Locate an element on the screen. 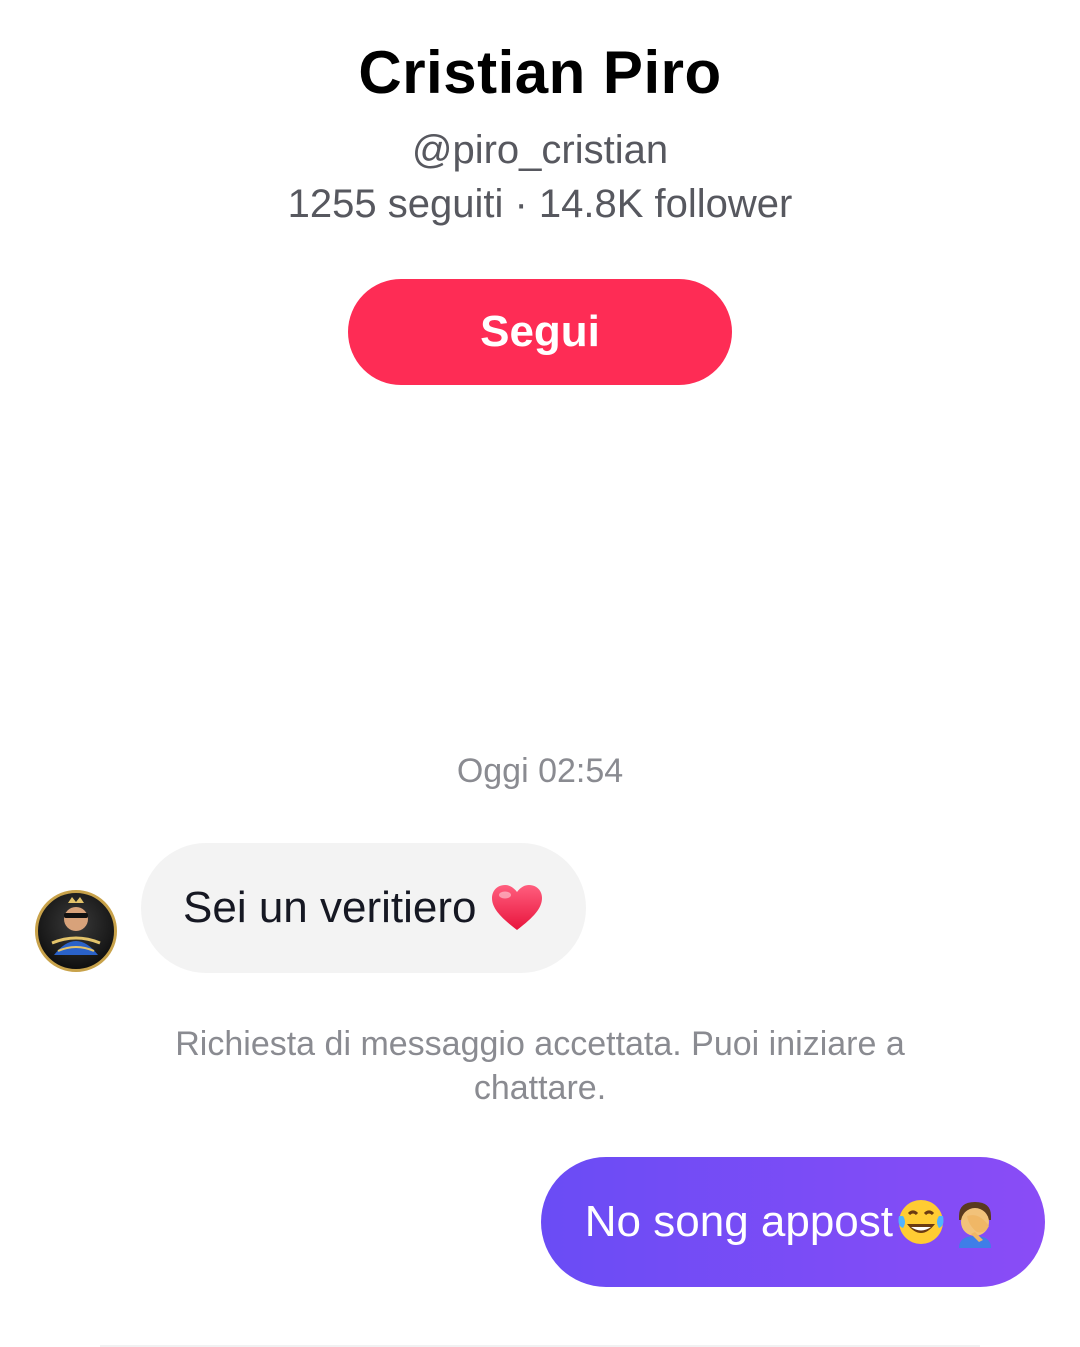 This screenshot has width=1080, height=1347. outgoing-message-text: No song appost is located at coordinates (738, 1221).